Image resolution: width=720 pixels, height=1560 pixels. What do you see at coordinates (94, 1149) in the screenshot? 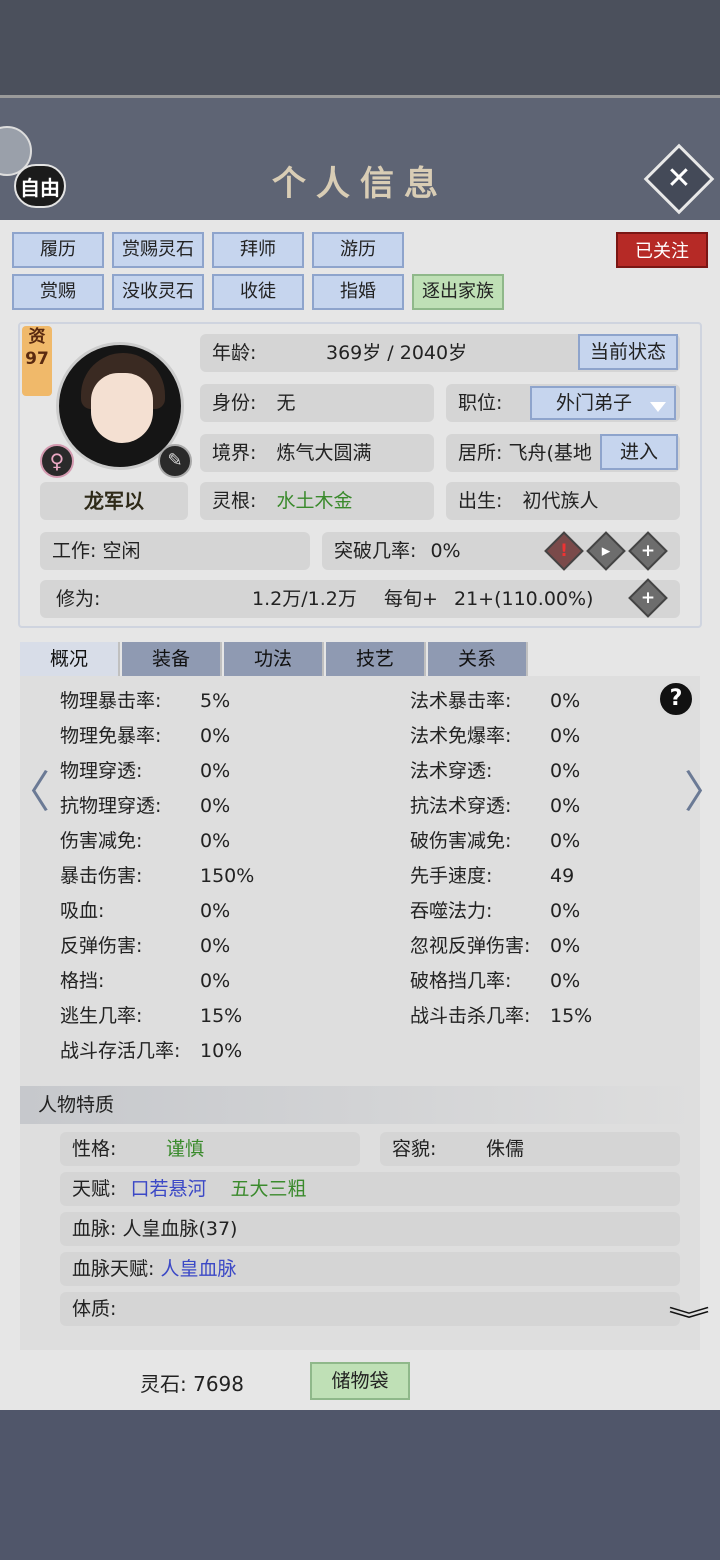
I see `personality-label: 性格:` at bounding box center [94, 1149].